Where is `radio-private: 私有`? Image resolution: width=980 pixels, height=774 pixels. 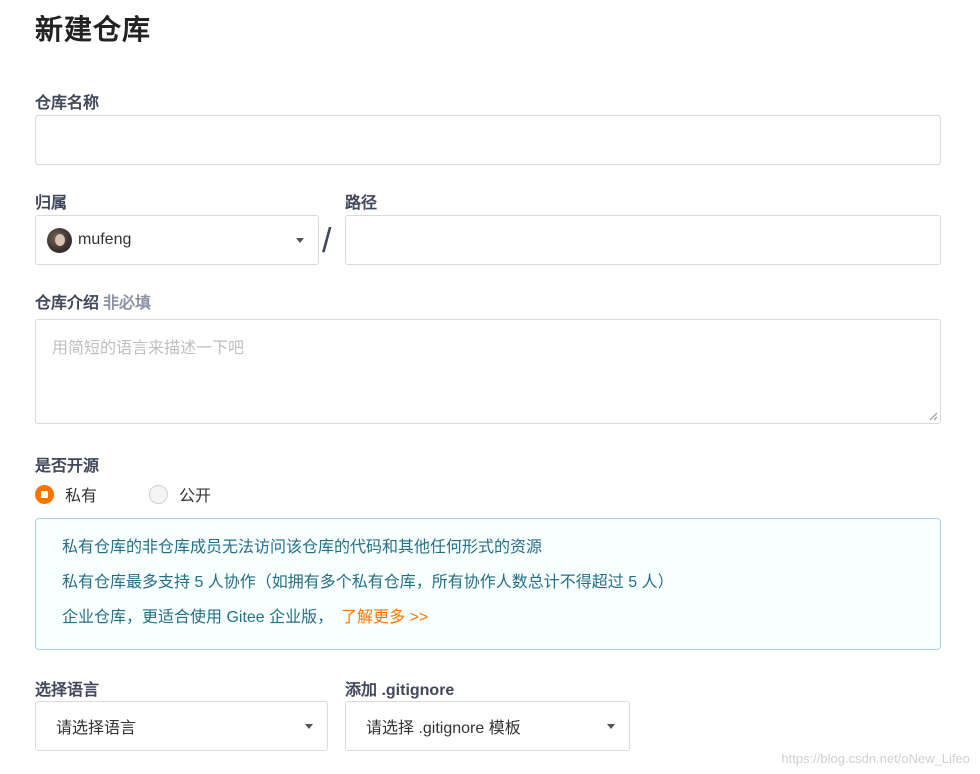
radio-private: 私有 is located at coordinates (66, 494).